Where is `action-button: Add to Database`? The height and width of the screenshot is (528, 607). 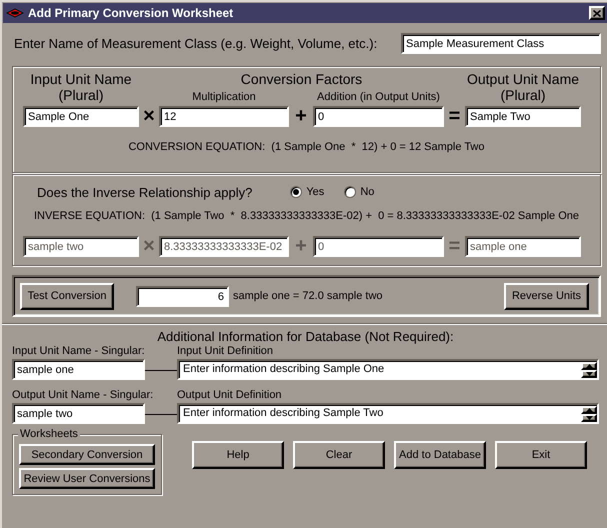 action-button: Add to Database is located at coordinates (440, 455).